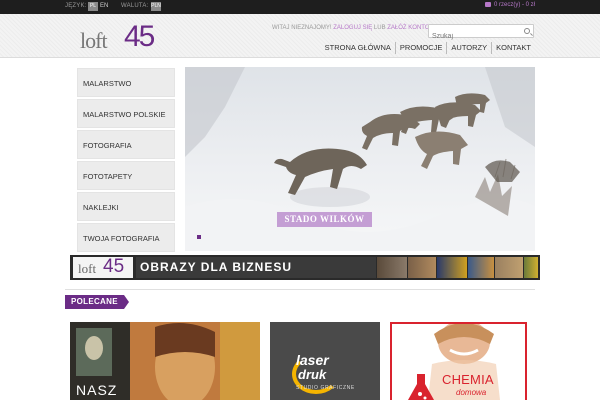 This screenshot has height=400, width=600. Describe the element at coordinates (126, 144) in the screenshot. I see `sidebar-item-fotografia: FOTOGRAFIA` at that location.